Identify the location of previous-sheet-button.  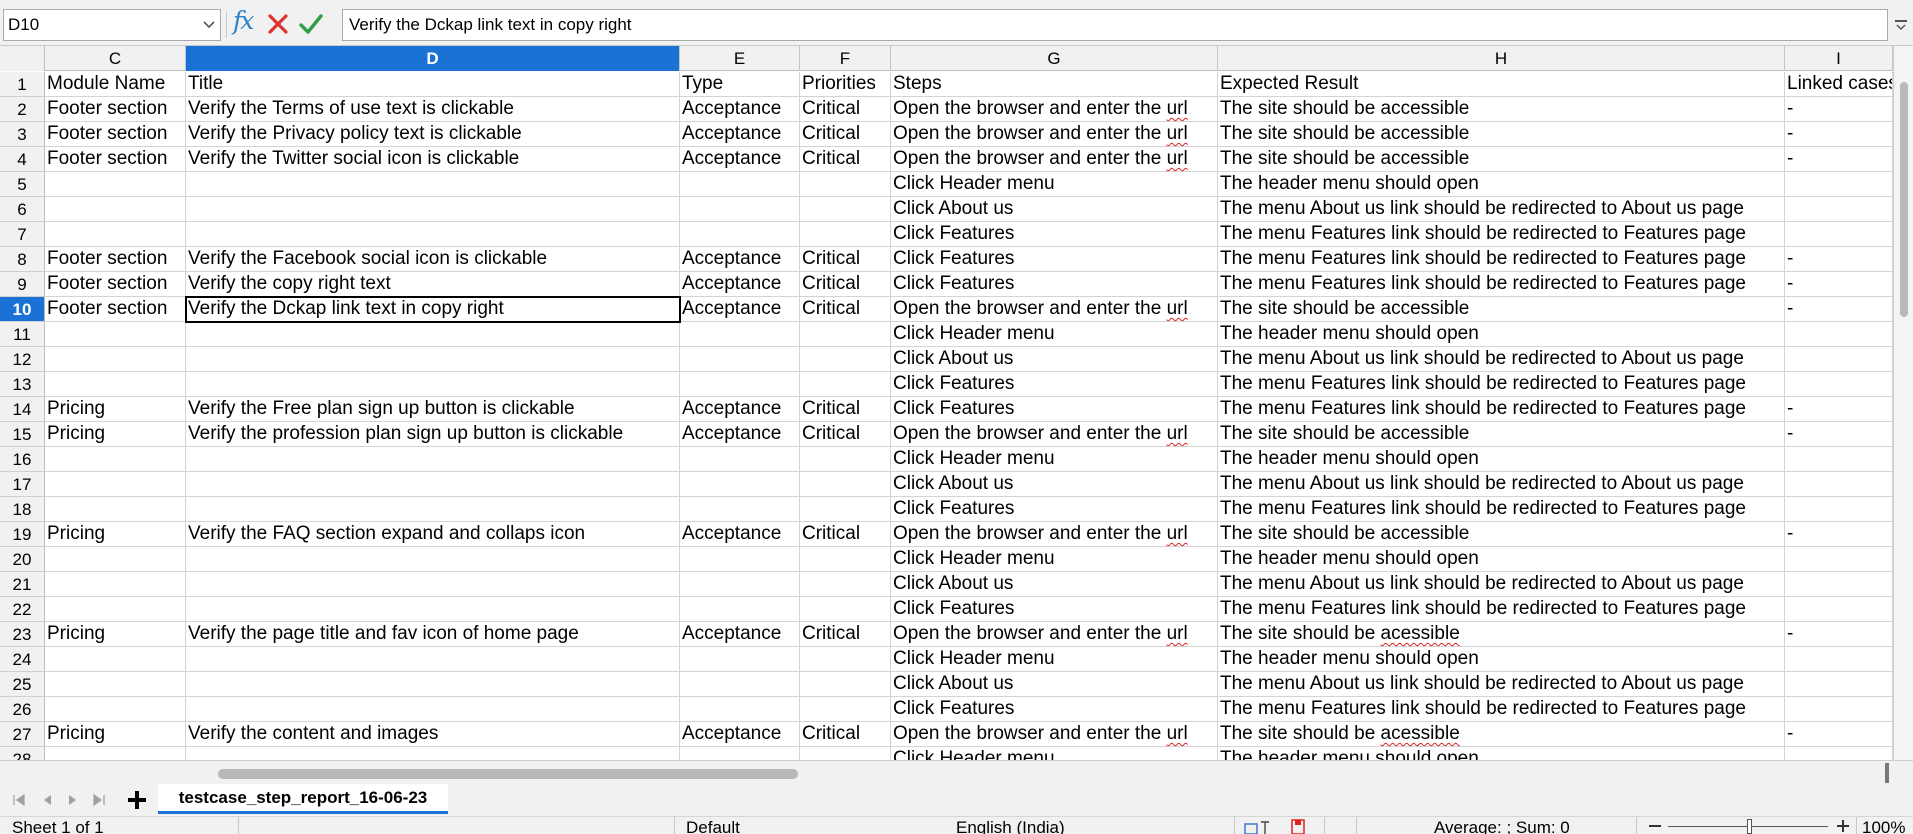
(47, 800).